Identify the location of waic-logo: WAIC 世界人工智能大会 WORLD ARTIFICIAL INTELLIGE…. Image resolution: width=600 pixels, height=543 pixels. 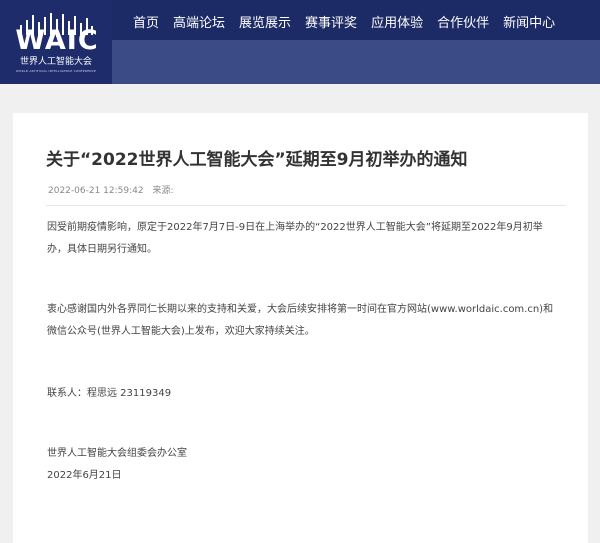
(56, 42).